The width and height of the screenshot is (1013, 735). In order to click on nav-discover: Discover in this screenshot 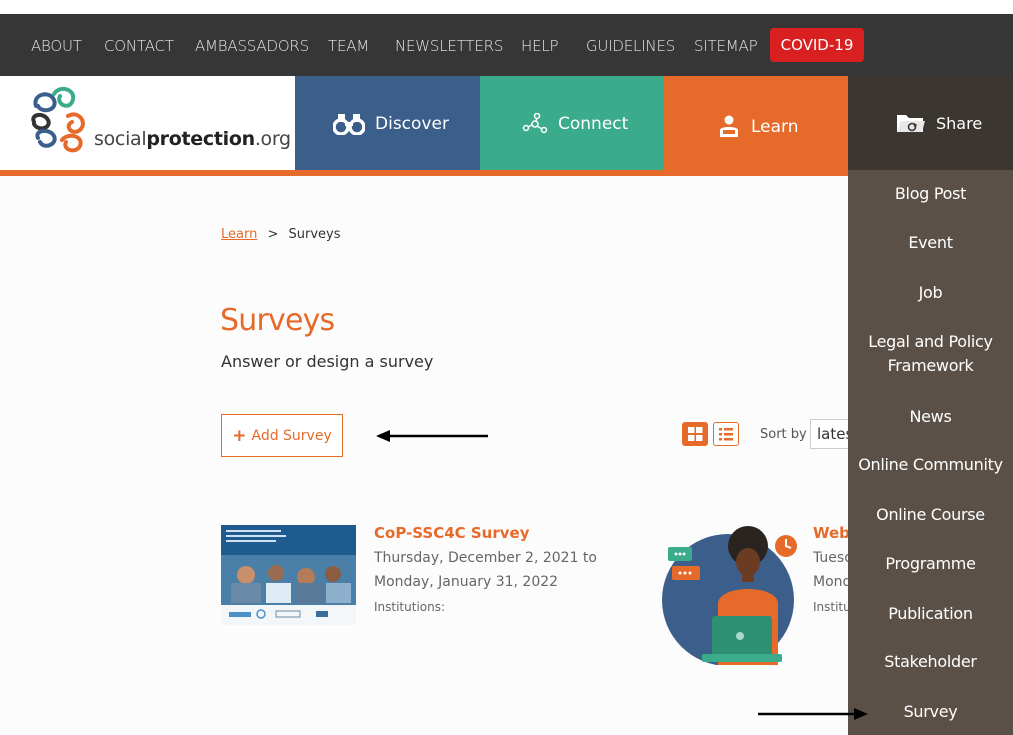, I will do `click(387, 123)`.